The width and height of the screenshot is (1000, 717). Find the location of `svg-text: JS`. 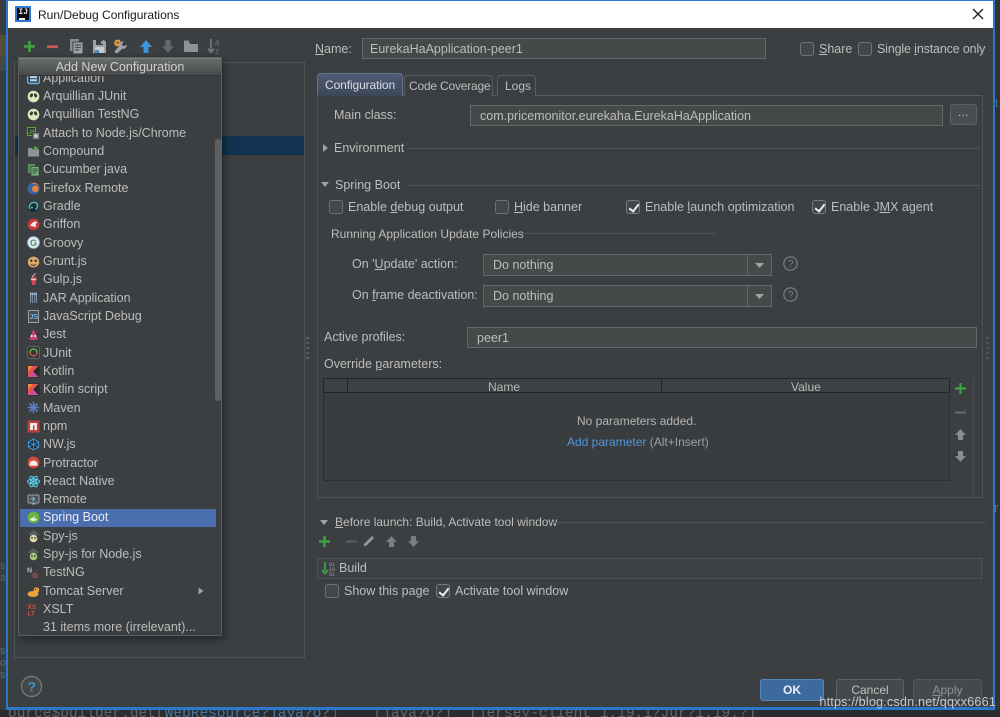

svg-text: JS is located at coordinates (34, 317).